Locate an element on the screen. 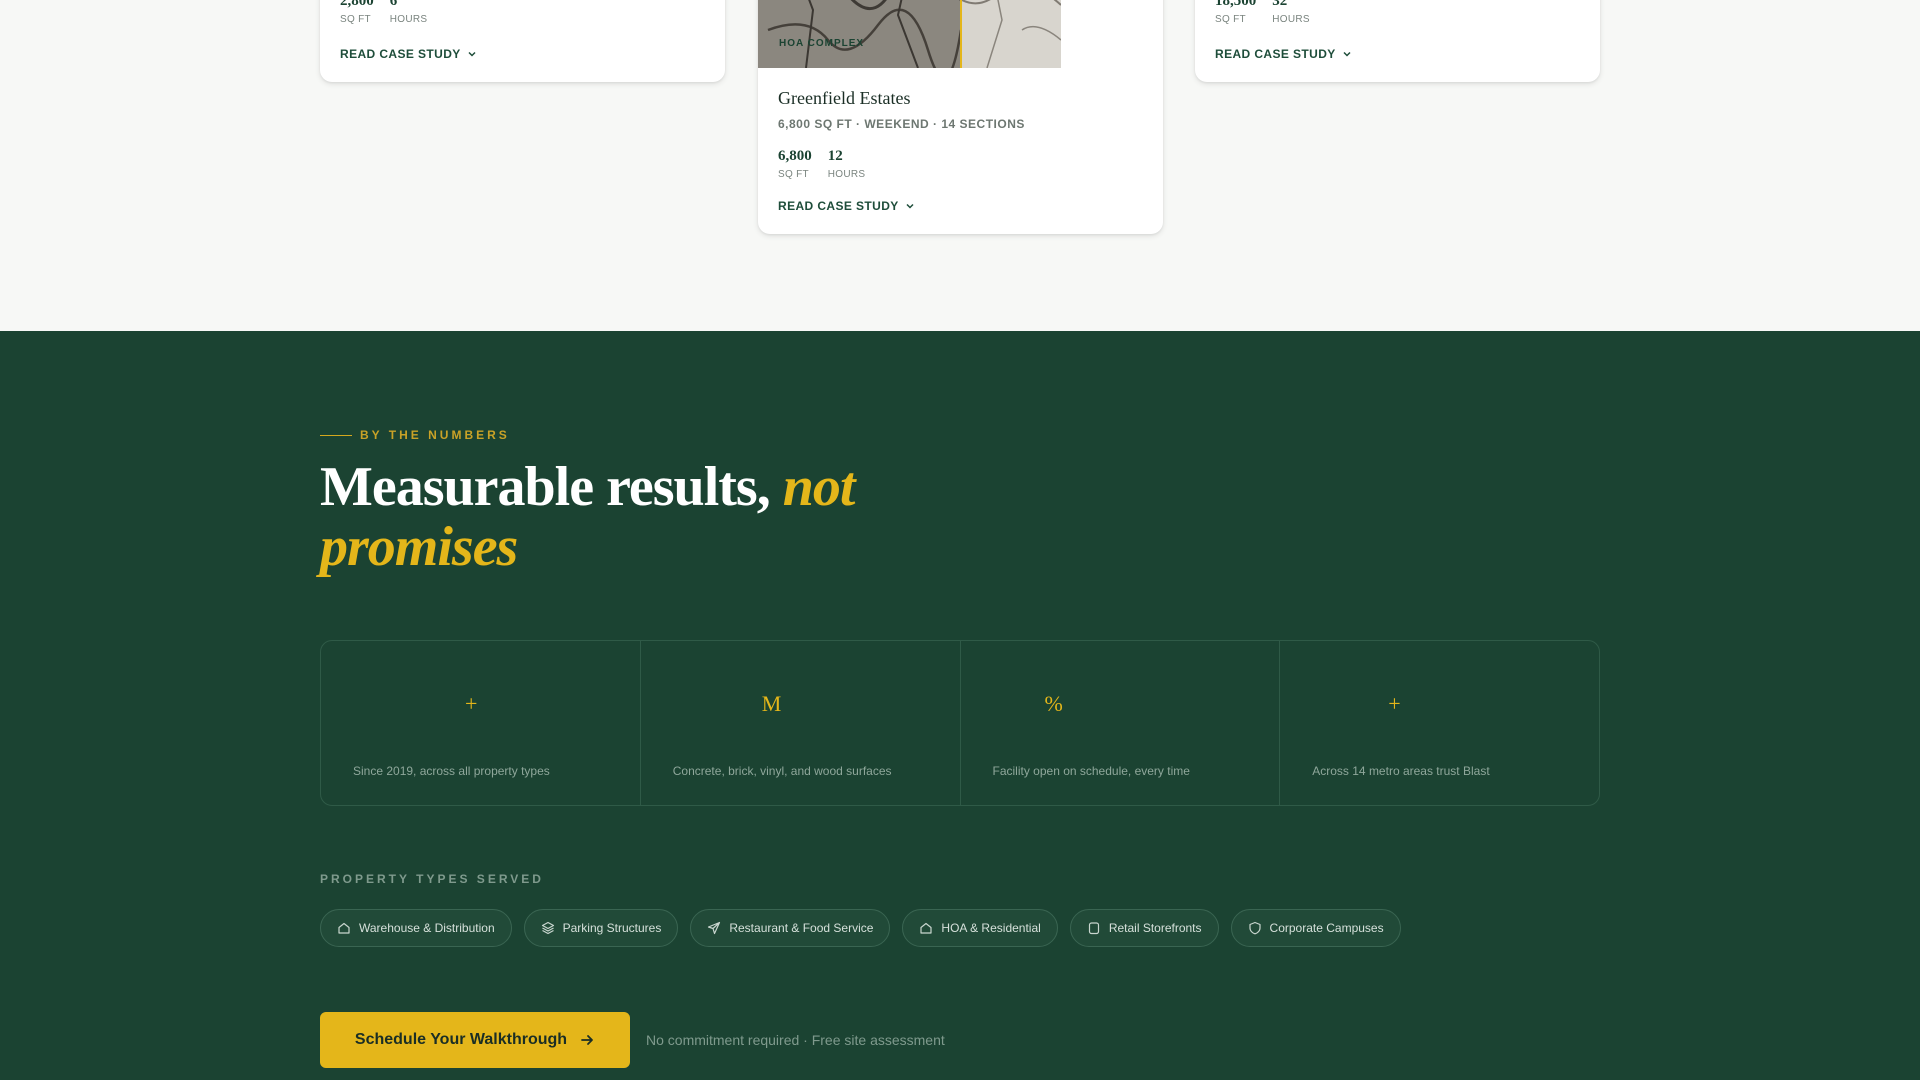  chip-label: Corporate Campuses is located at coordinates (1326, 928).